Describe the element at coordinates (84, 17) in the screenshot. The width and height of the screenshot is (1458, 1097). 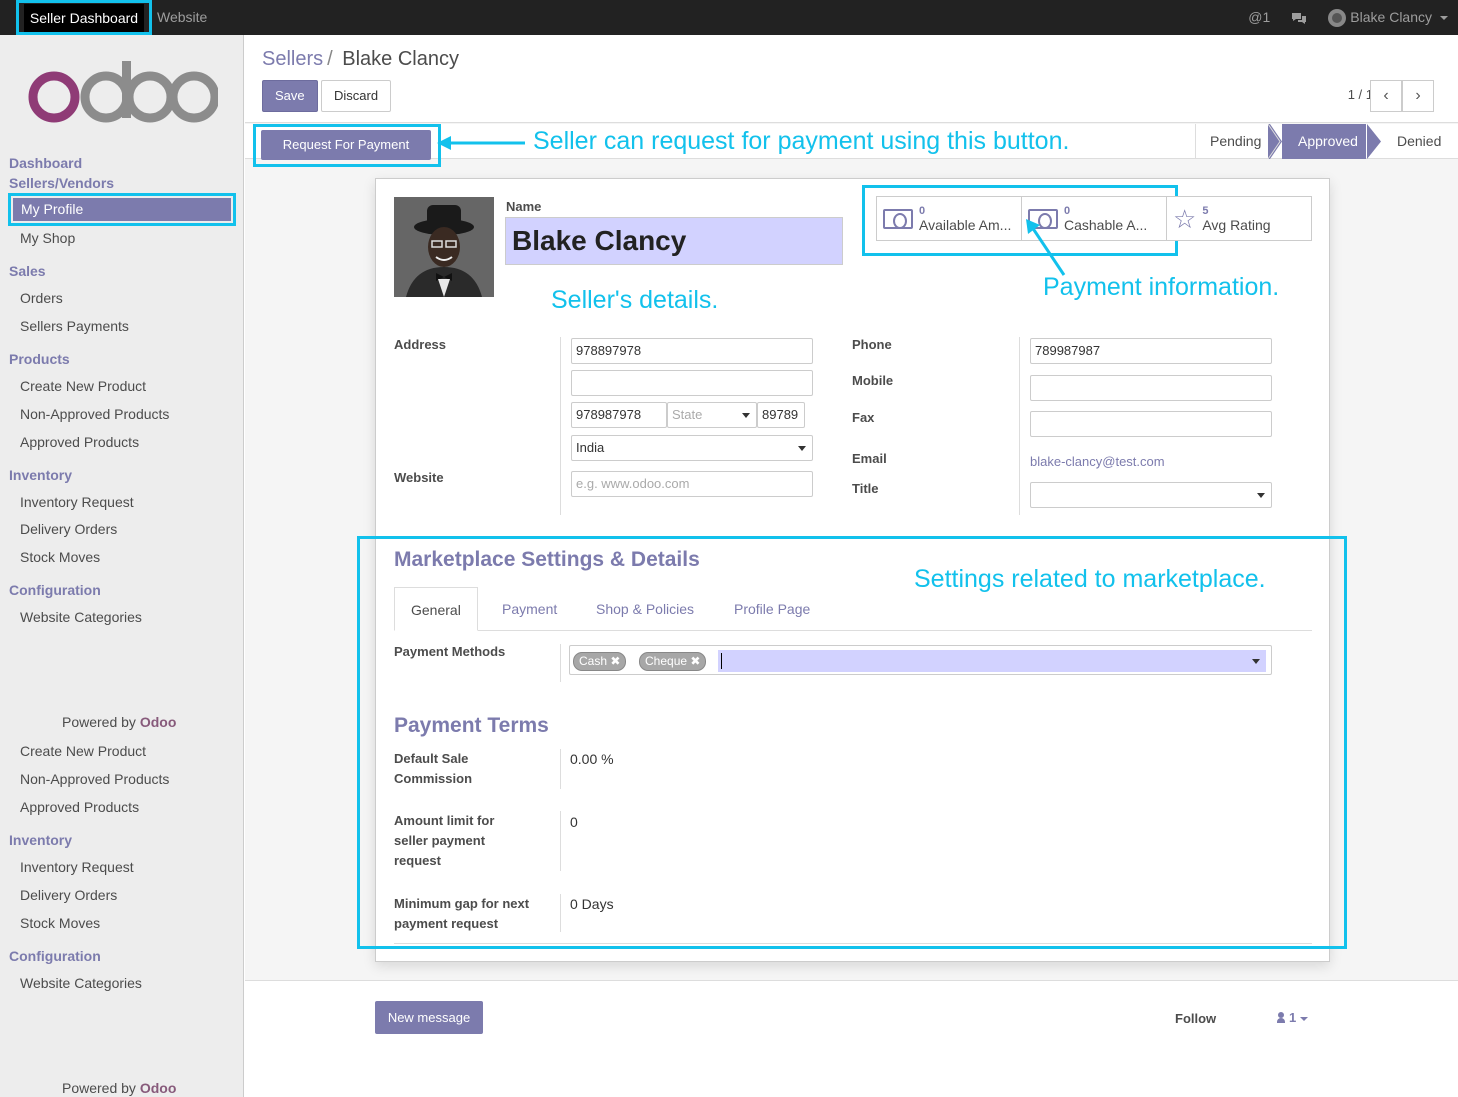
I see `nav-seller-dashboard: Seller Dashboard` at that location.